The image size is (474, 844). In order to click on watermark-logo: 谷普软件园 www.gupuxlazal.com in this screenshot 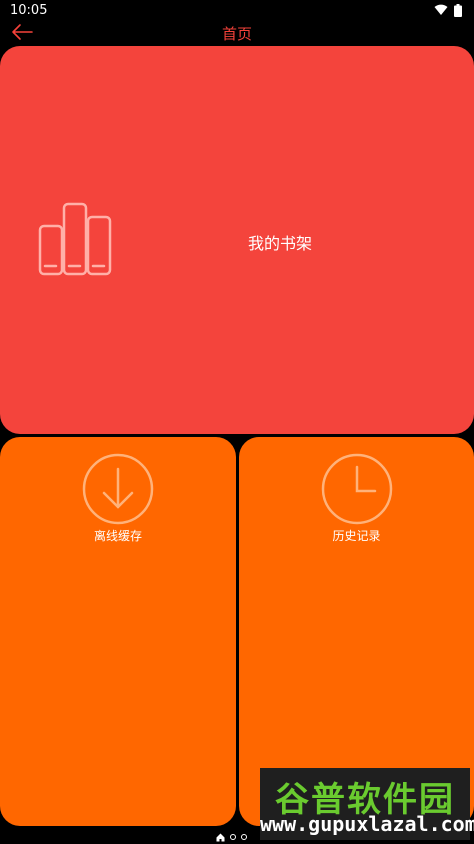, I will do `click(367, 804)`.